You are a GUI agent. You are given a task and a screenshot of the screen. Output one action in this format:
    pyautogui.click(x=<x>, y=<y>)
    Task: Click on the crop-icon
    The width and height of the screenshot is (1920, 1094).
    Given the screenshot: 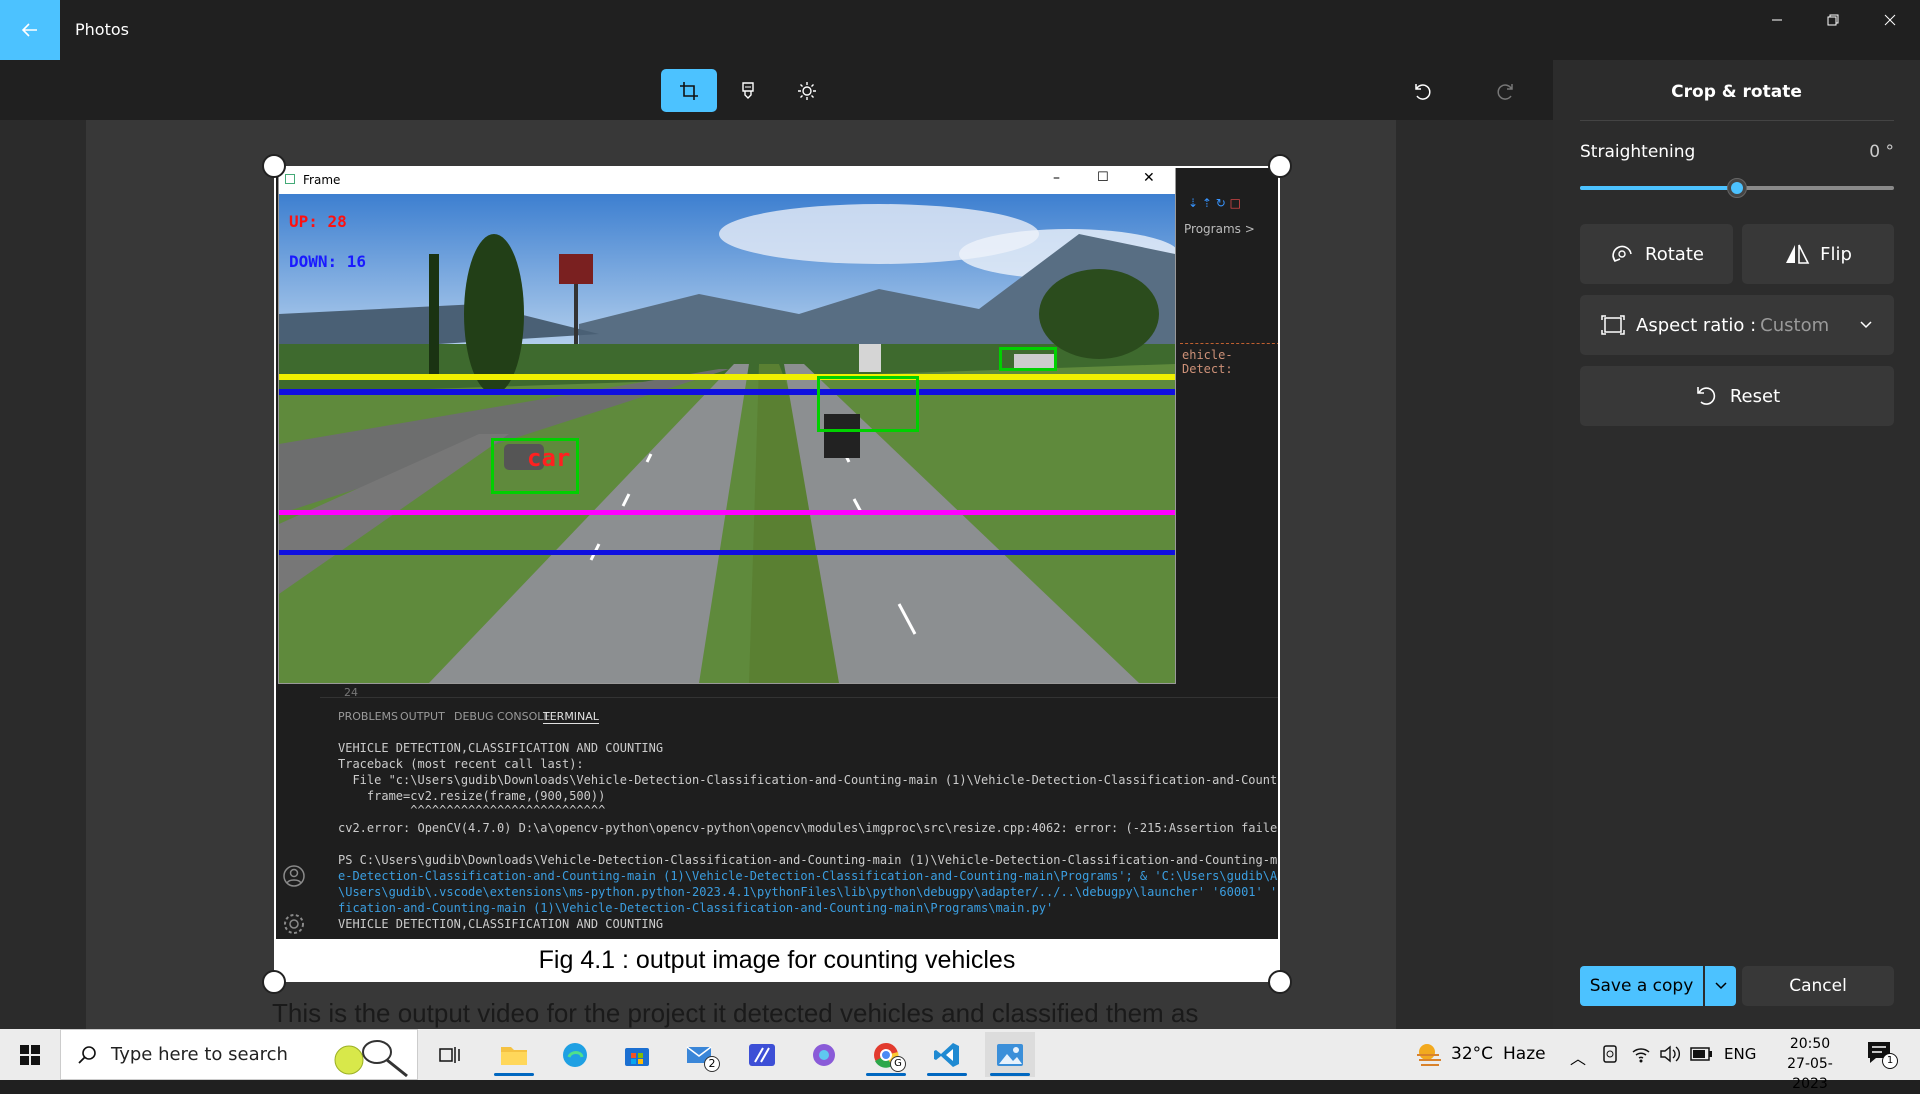 What is the action you would take?
    pyautogui.click(x=689, y=90)
    